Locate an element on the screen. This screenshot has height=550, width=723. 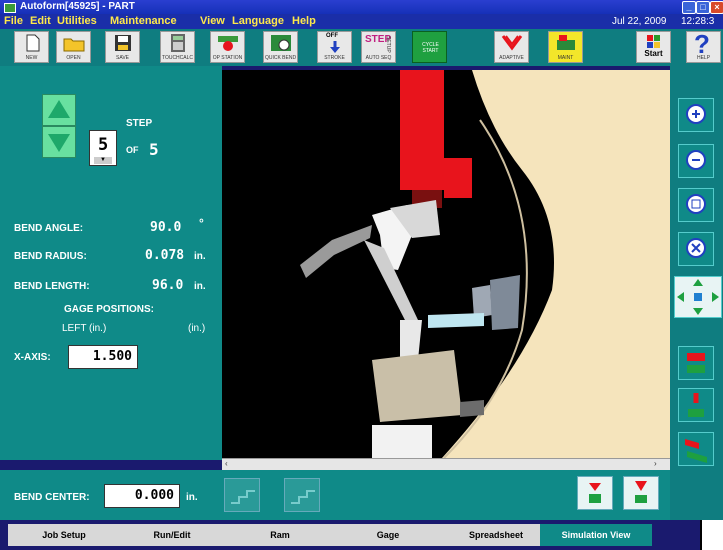
step-current: 5 is located at coordinates (103, 145).